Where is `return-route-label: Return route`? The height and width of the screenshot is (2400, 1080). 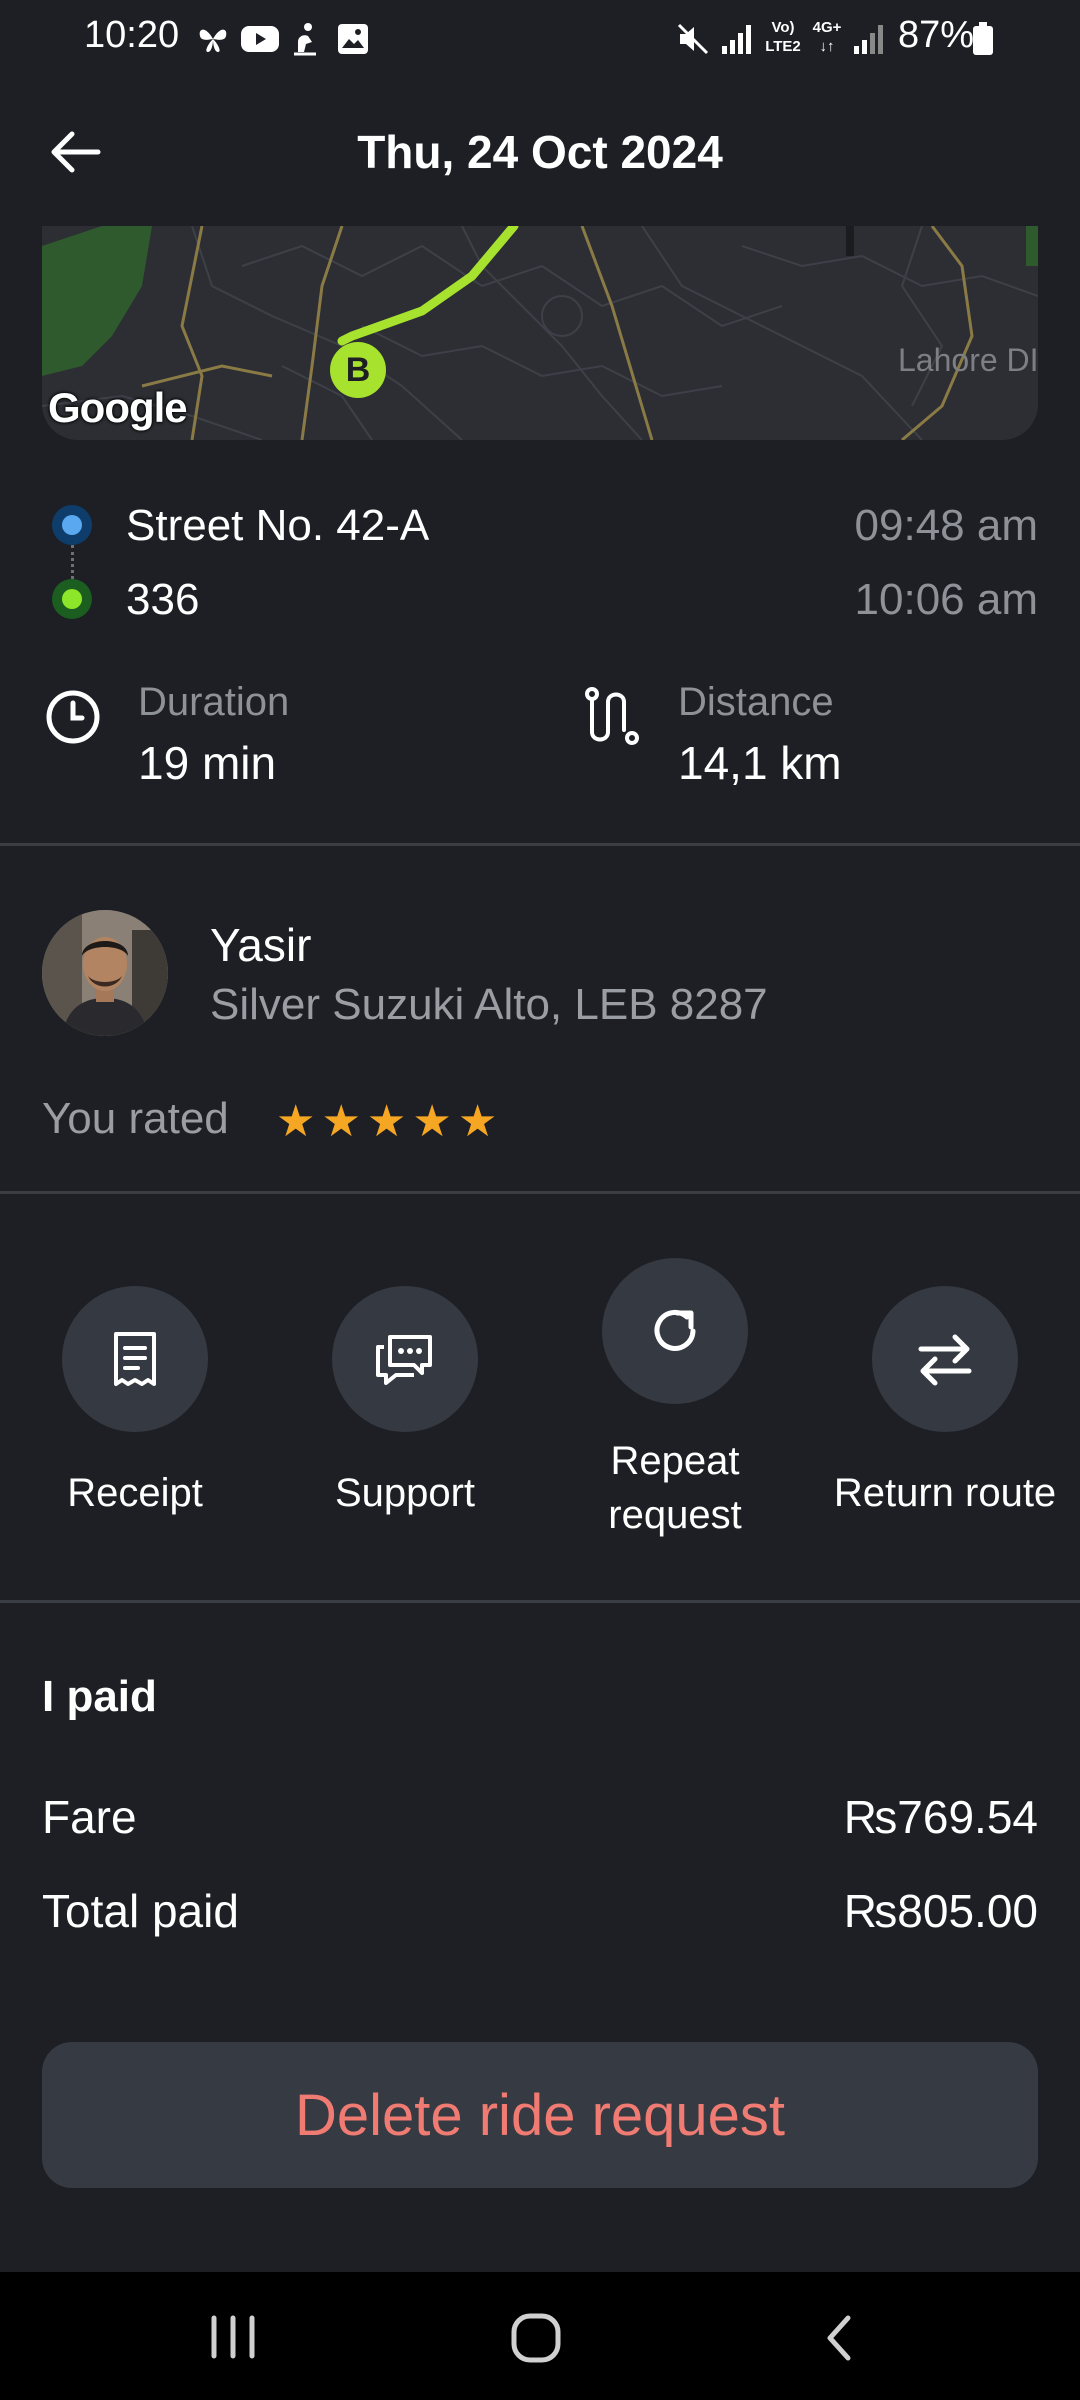 return-route-label: Return route is located at coordinates (945, 1493).